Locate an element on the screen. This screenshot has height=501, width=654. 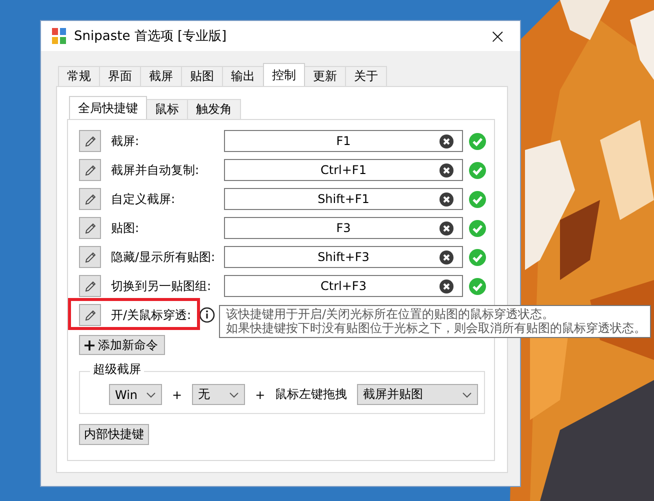
shortcut-field: Shift+F3 is located at coordinates (343, 257).